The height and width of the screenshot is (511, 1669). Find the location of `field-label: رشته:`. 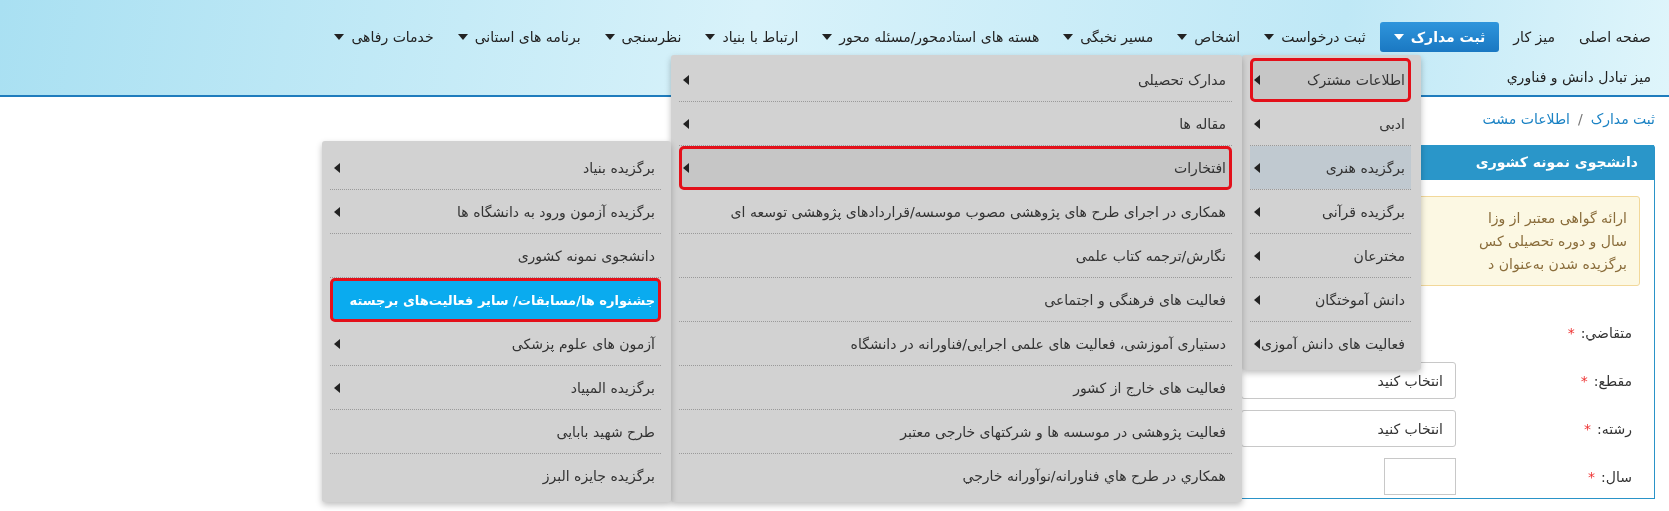

field-label: رشته: is located at coordinates (1614, 428).